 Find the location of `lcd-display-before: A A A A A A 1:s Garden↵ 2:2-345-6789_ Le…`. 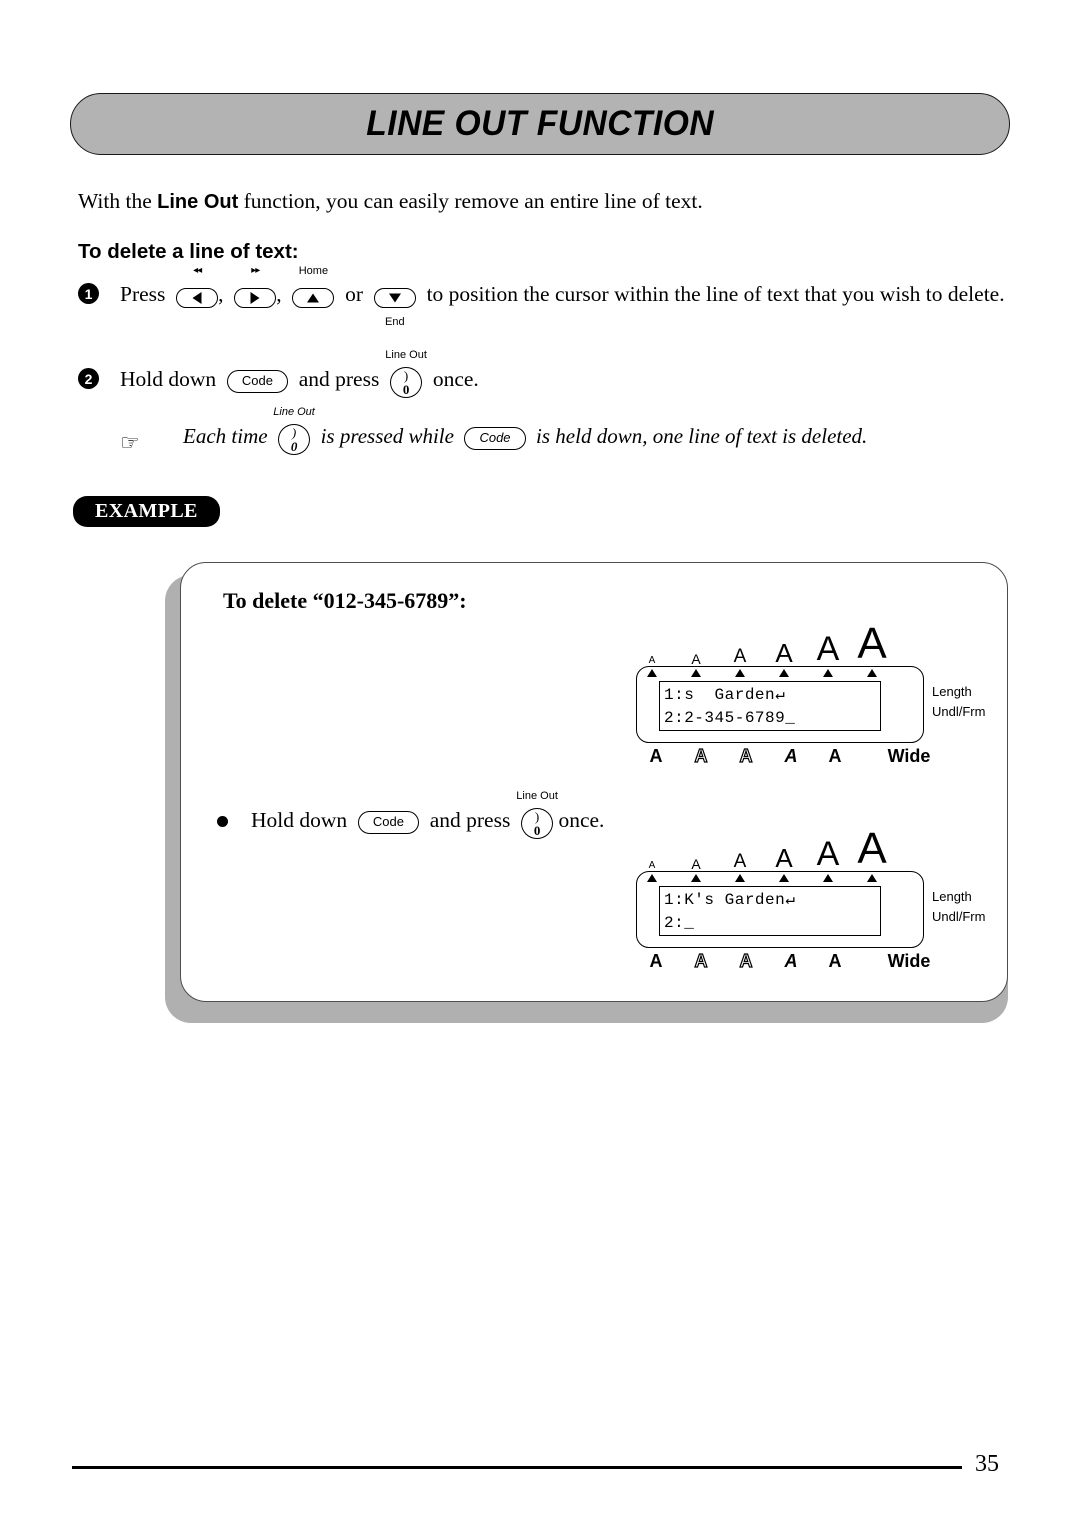

lcd-display-before: A A A A A A 1:s Garden↵ 2:2-345-6789_ Le… is located at coordinates (816, 695).